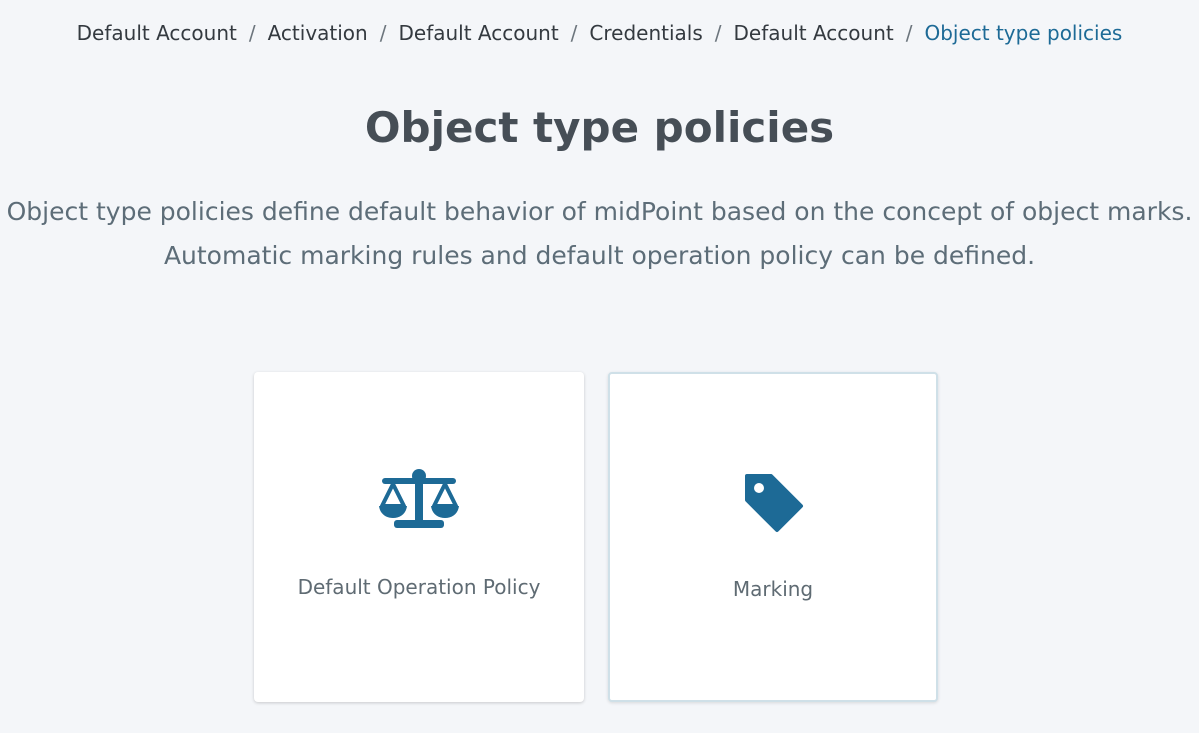  Describe the element at coordinates (773, 589) in the screenshot. I see `marking-label: Marking` at that location.